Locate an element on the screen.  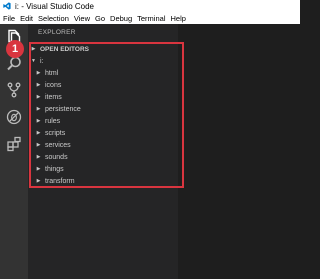
folder-label: html is located at coordinates (52, 73).